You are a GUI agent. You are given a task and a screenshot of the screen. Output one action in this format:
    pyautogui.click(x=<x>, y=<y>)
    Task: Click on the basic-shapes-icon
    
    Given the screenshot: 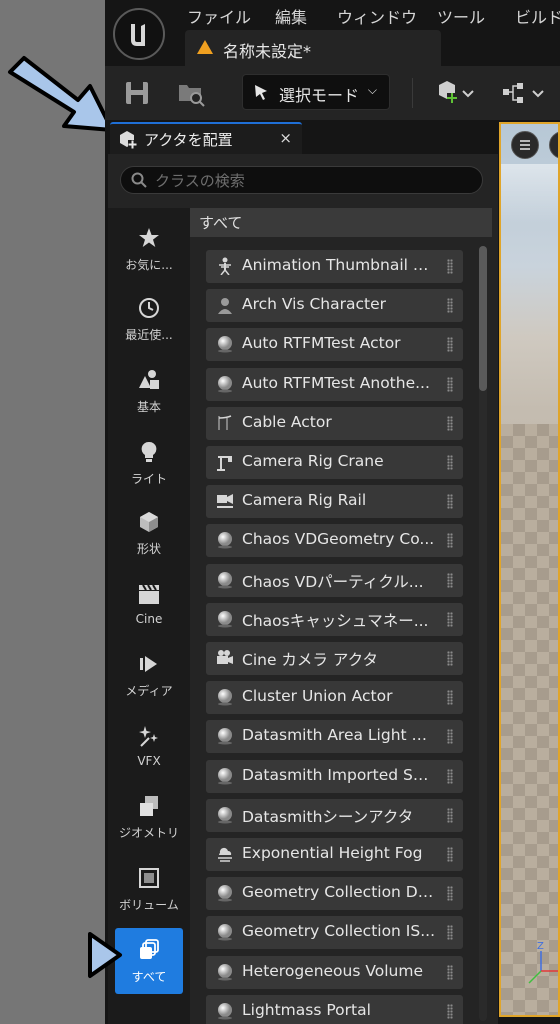 What is the action you would take?
    pyautogui.click(x=149, y=380)
    